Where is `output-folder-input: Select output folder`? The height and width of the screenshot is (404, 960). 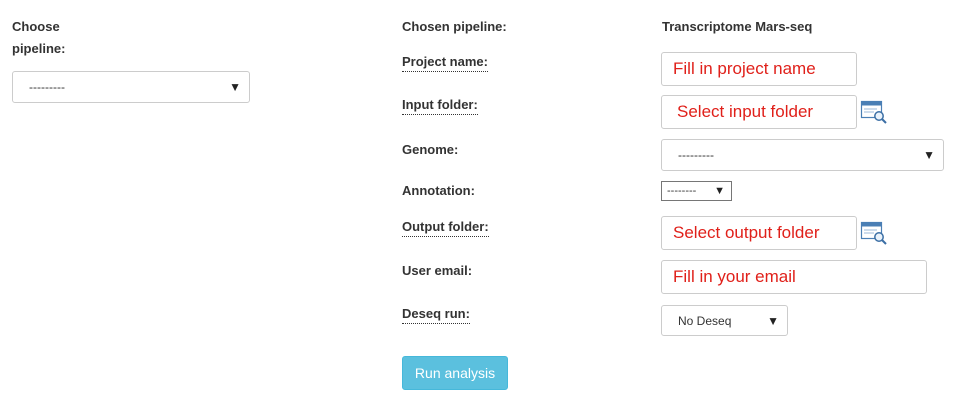 output-folder-input: Select output folder is located at coordinates (759, 233).